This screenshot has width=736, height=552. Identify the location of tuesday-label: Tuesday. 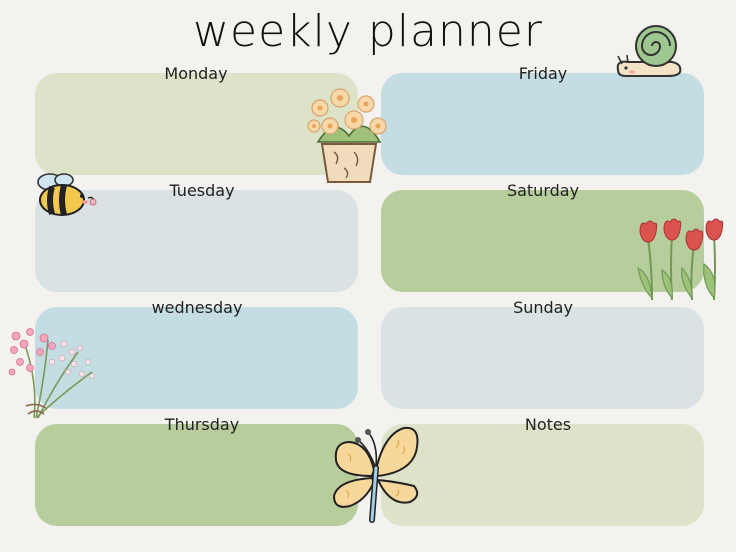
(202, 190).